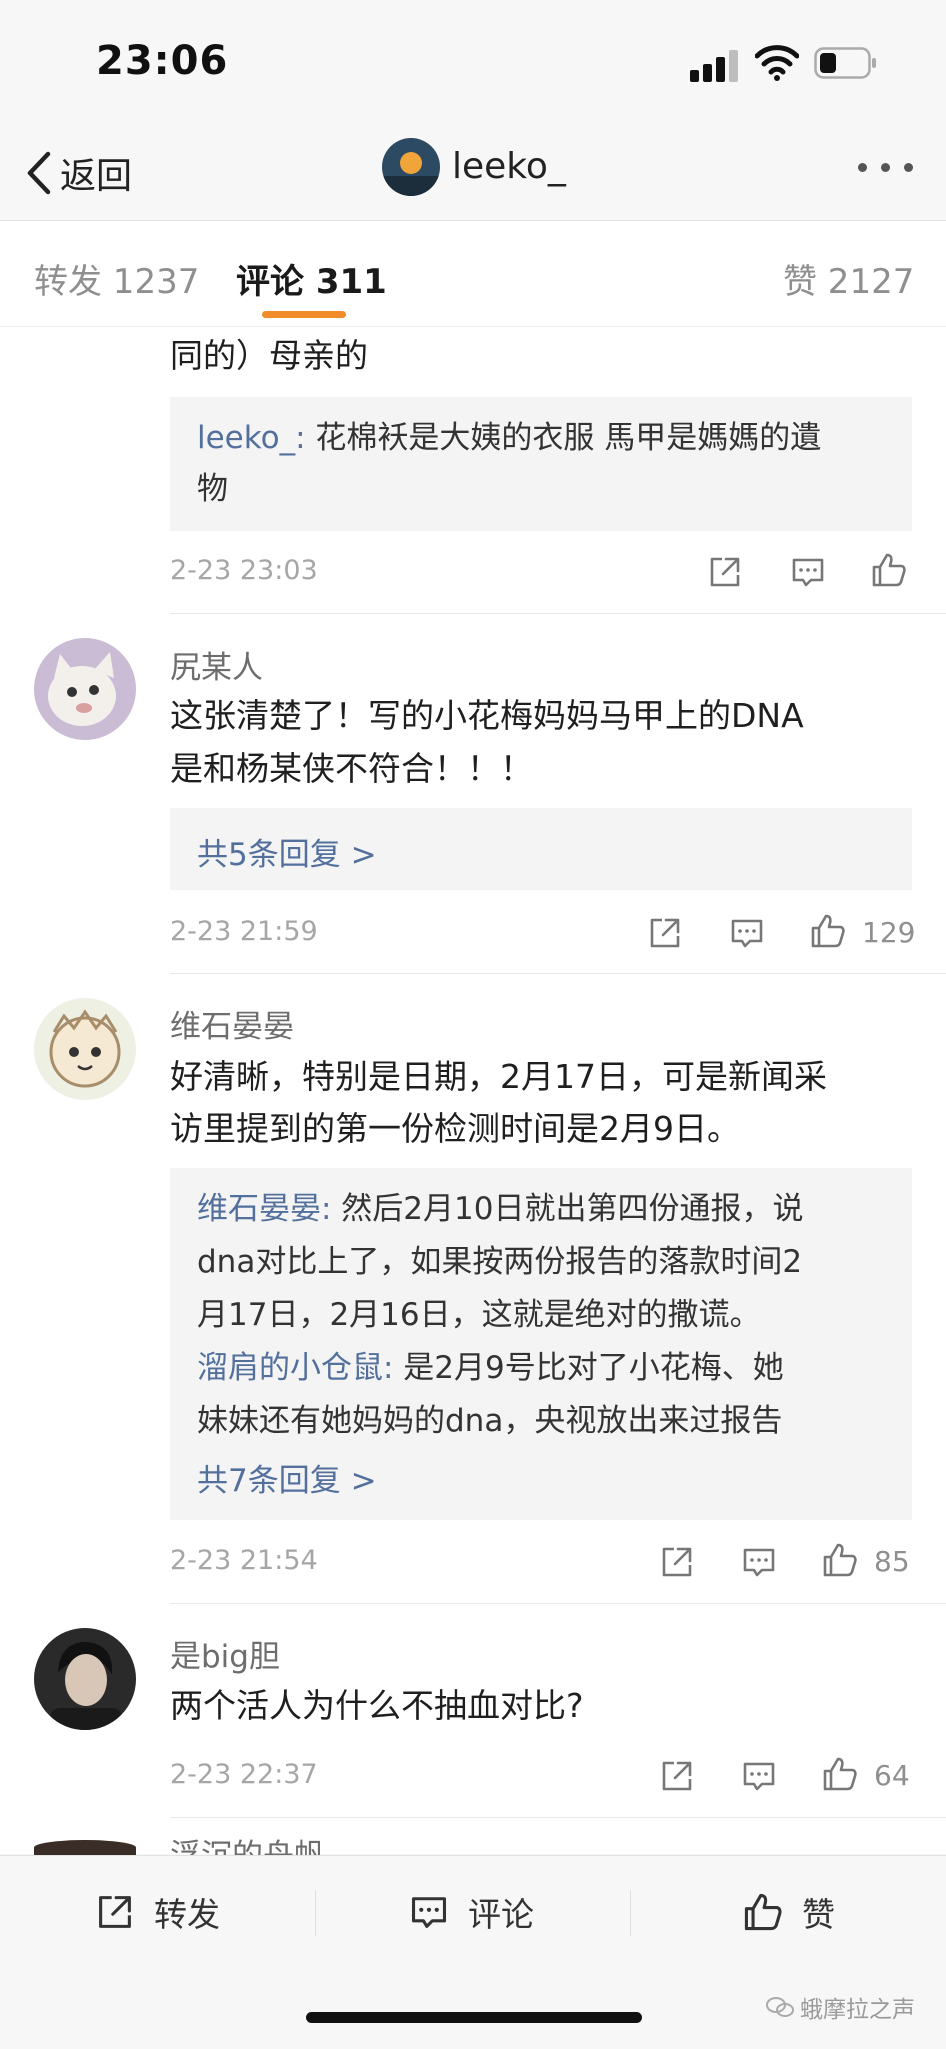 The height and width of the screenshot is (2049, 946). I want to click on like-count: 85, so click(892, 1561).